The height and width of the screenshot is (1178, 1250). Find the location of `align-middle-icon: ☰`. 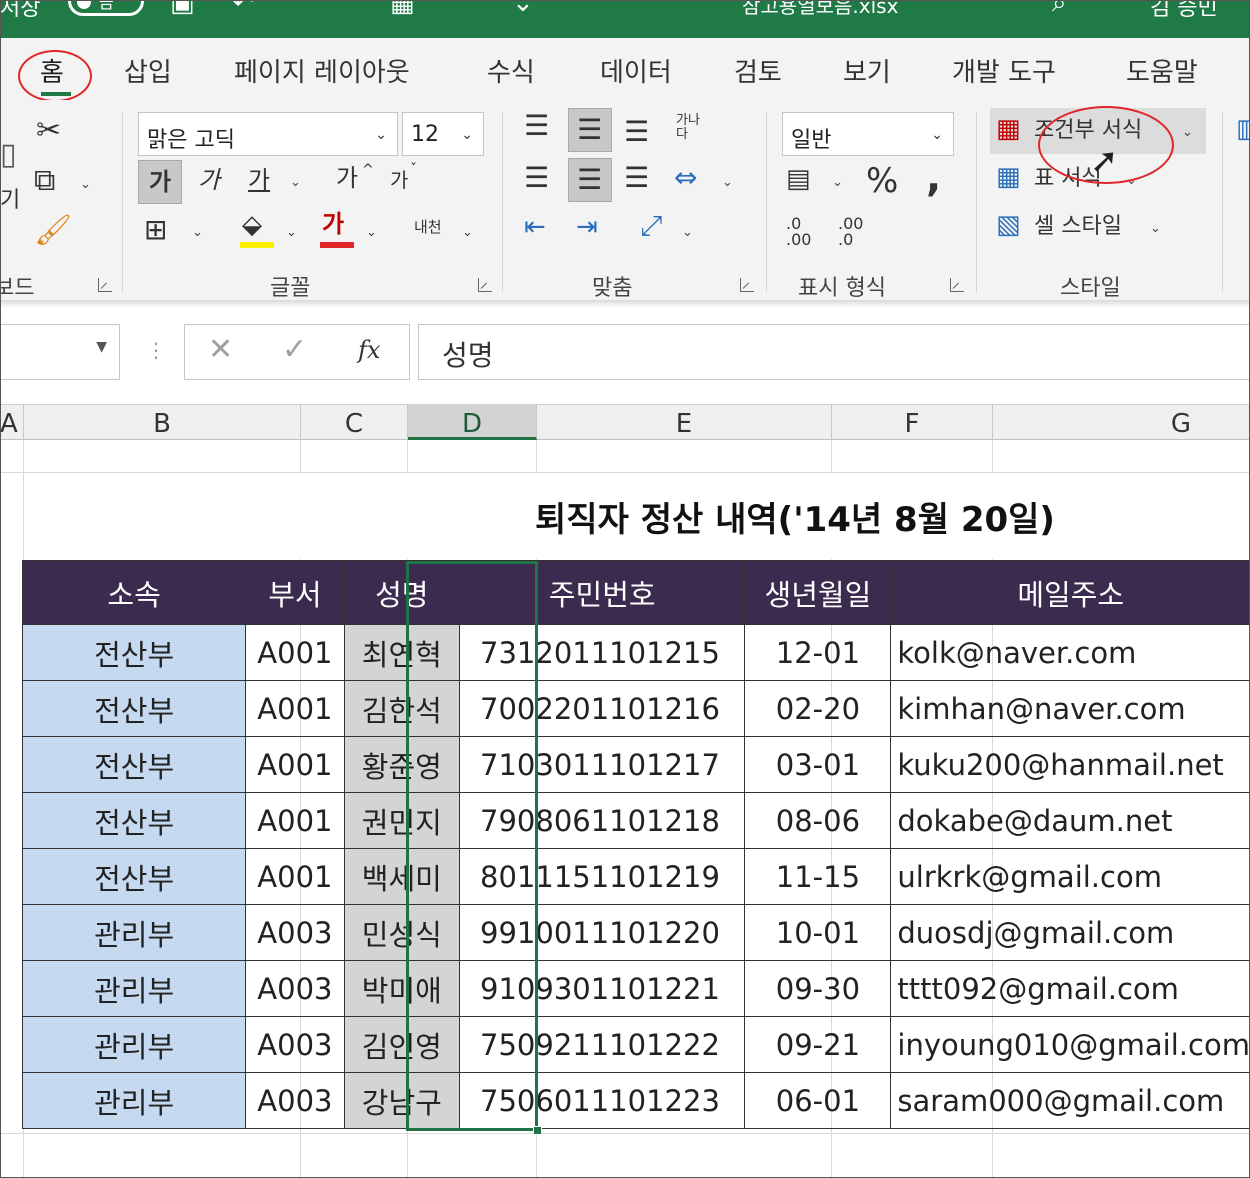

align-middle-icon: ☰ is located at coordinates (590, 130).